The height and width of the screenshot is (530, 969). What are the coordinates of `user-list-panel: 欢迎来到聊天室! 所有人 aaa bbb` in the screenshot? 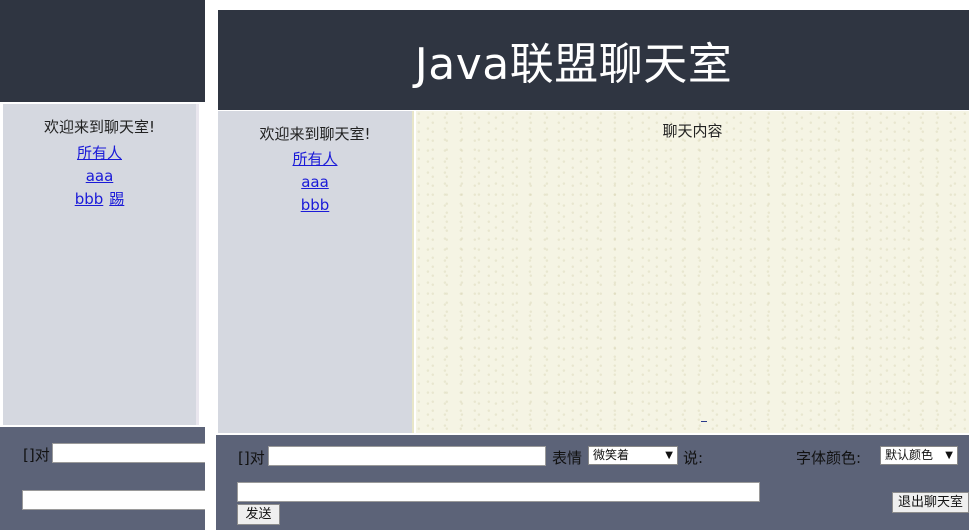 It's located at (316, 272).